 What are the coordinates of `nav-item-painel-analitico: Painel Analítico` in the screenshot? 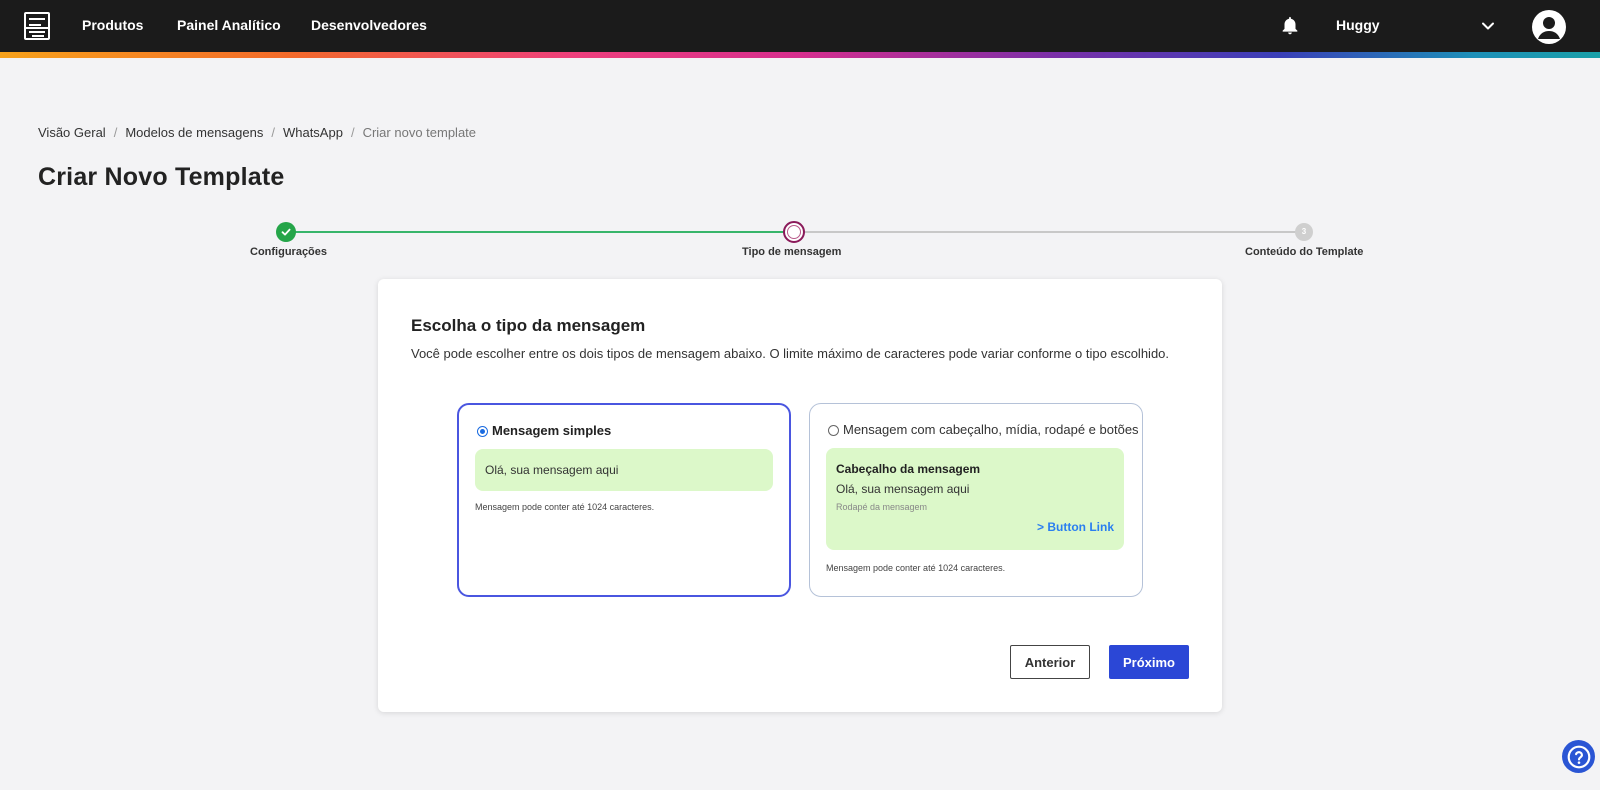 It's located at (229, 25).